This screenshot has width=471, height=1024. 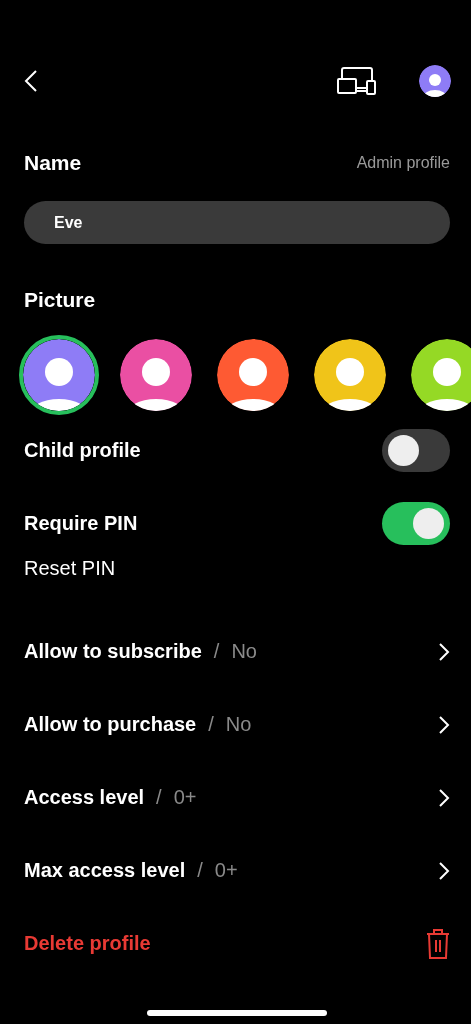 I want to click on name-field: Eve, so click(x=237, y=222).